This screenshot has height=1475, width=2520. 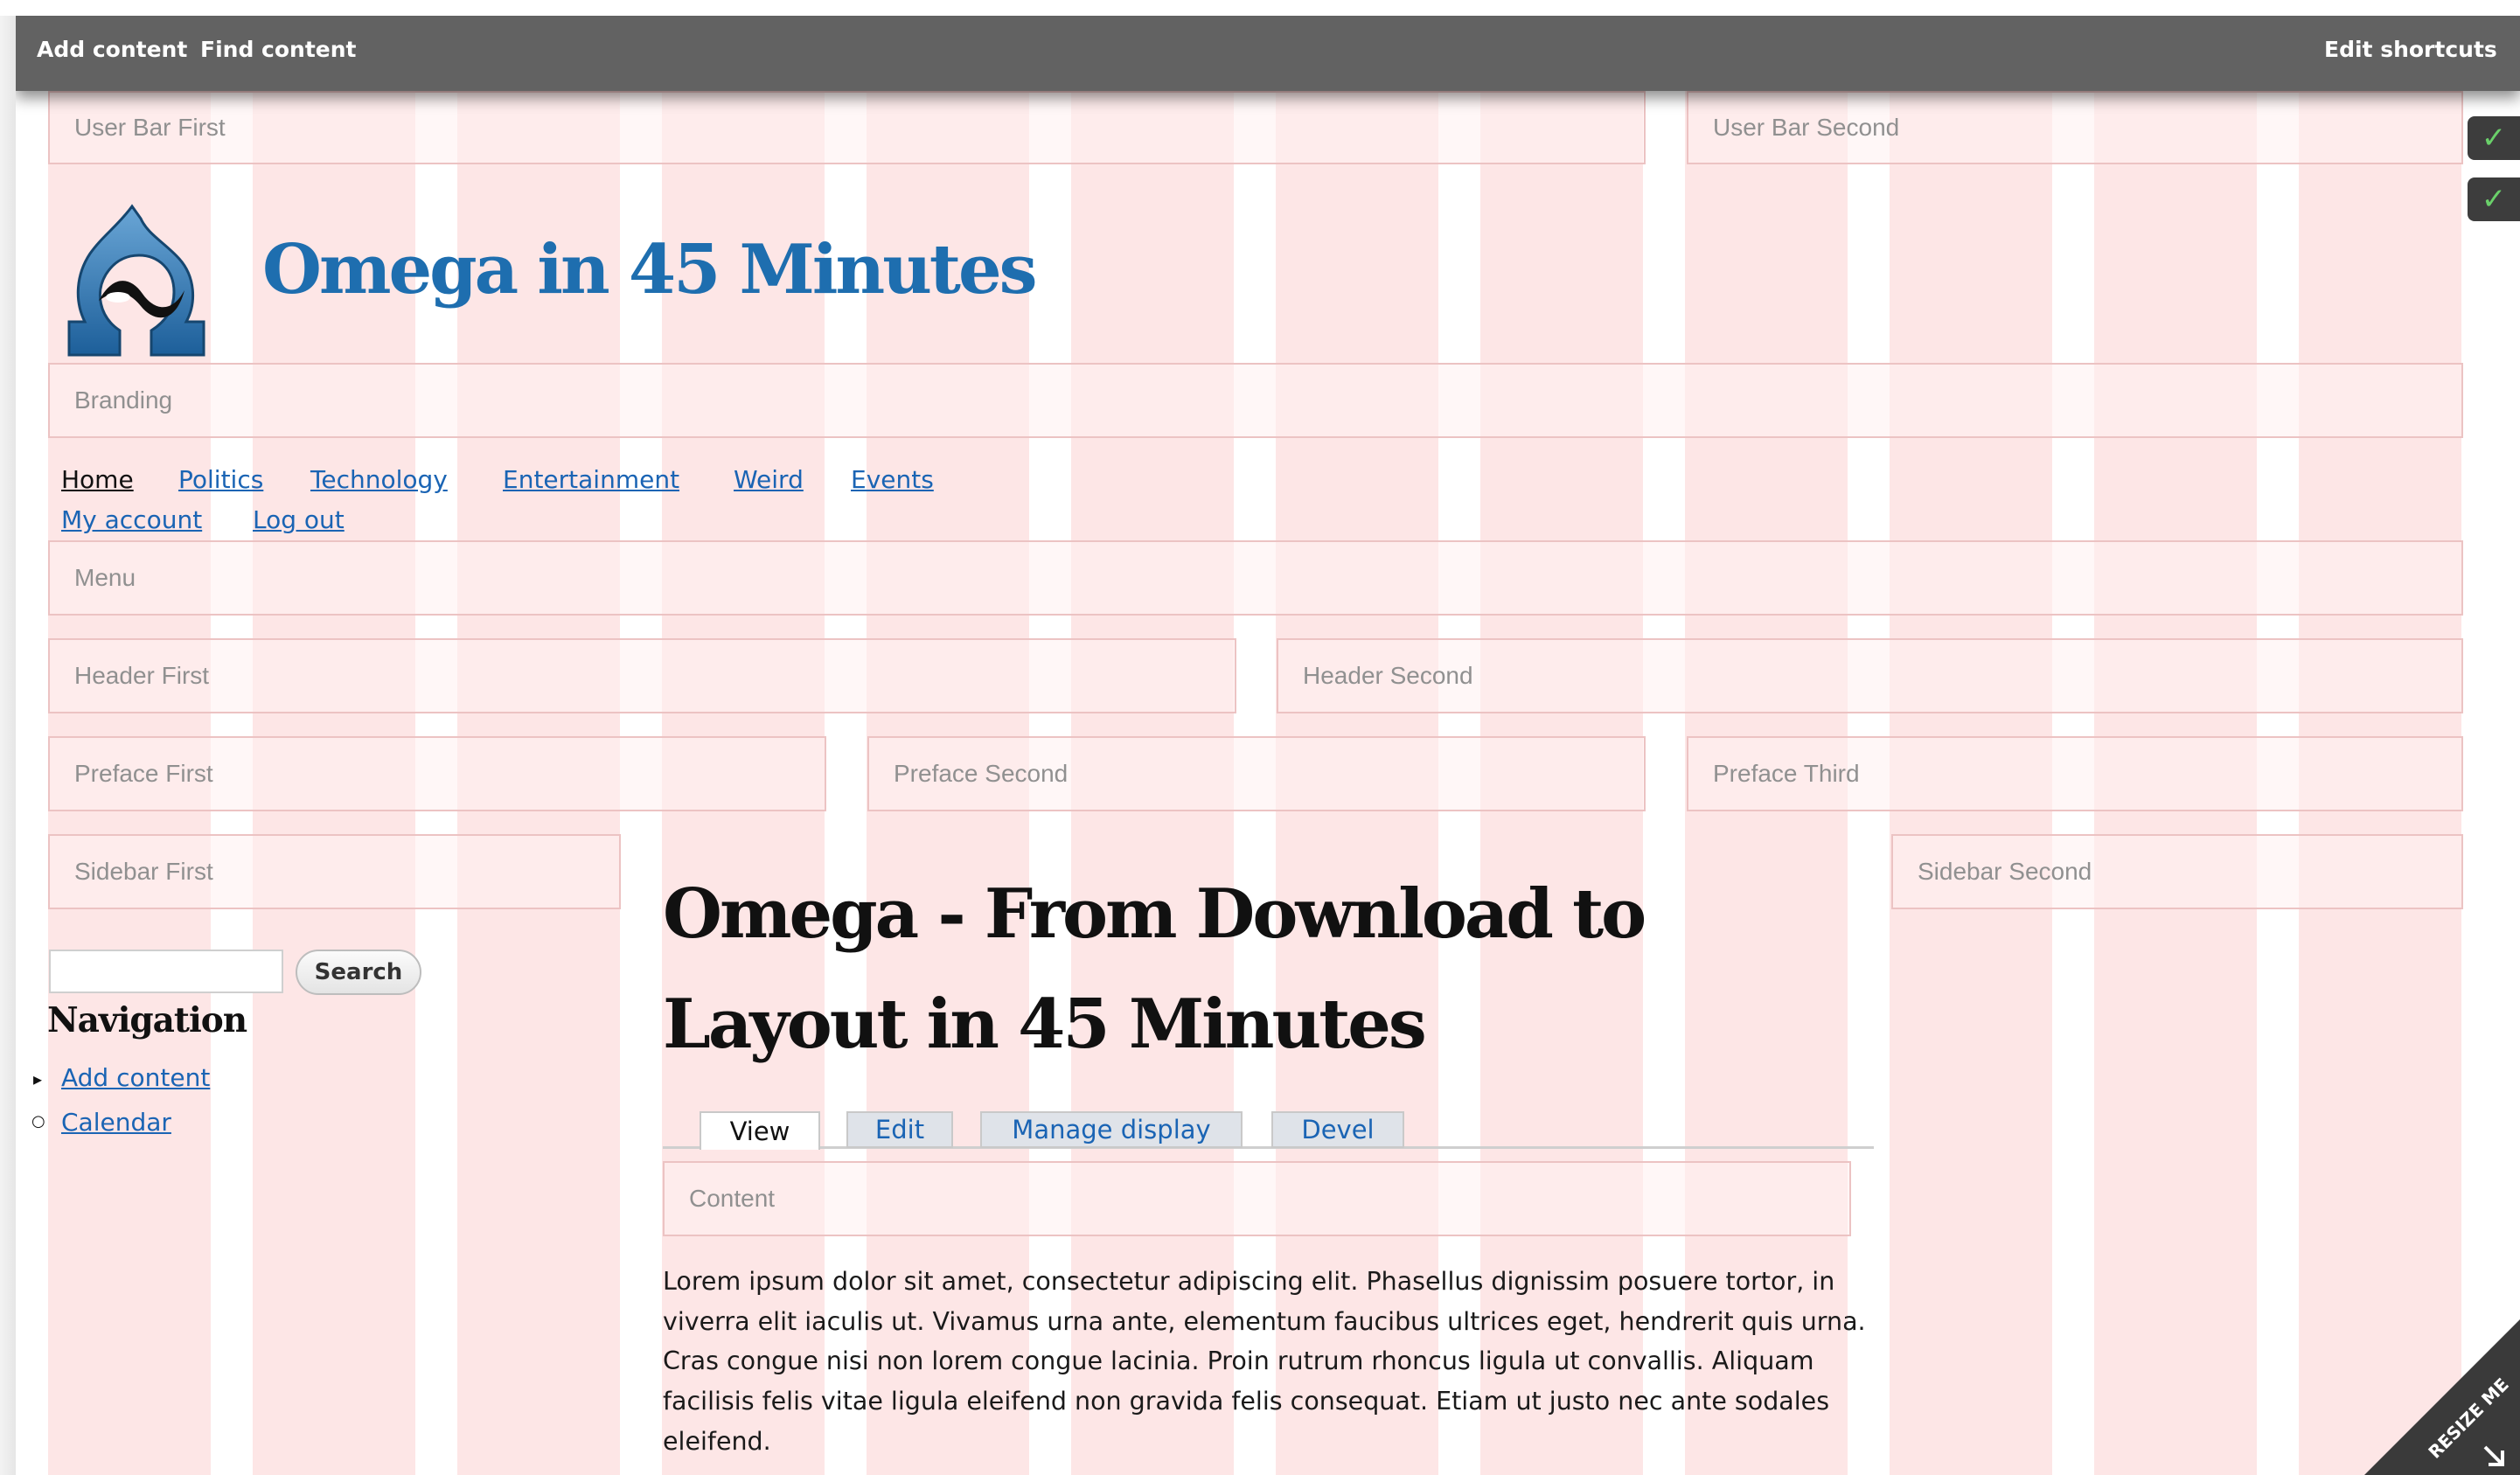 I want to click on region-label: Sidebar First, so click(x=143, y=871).